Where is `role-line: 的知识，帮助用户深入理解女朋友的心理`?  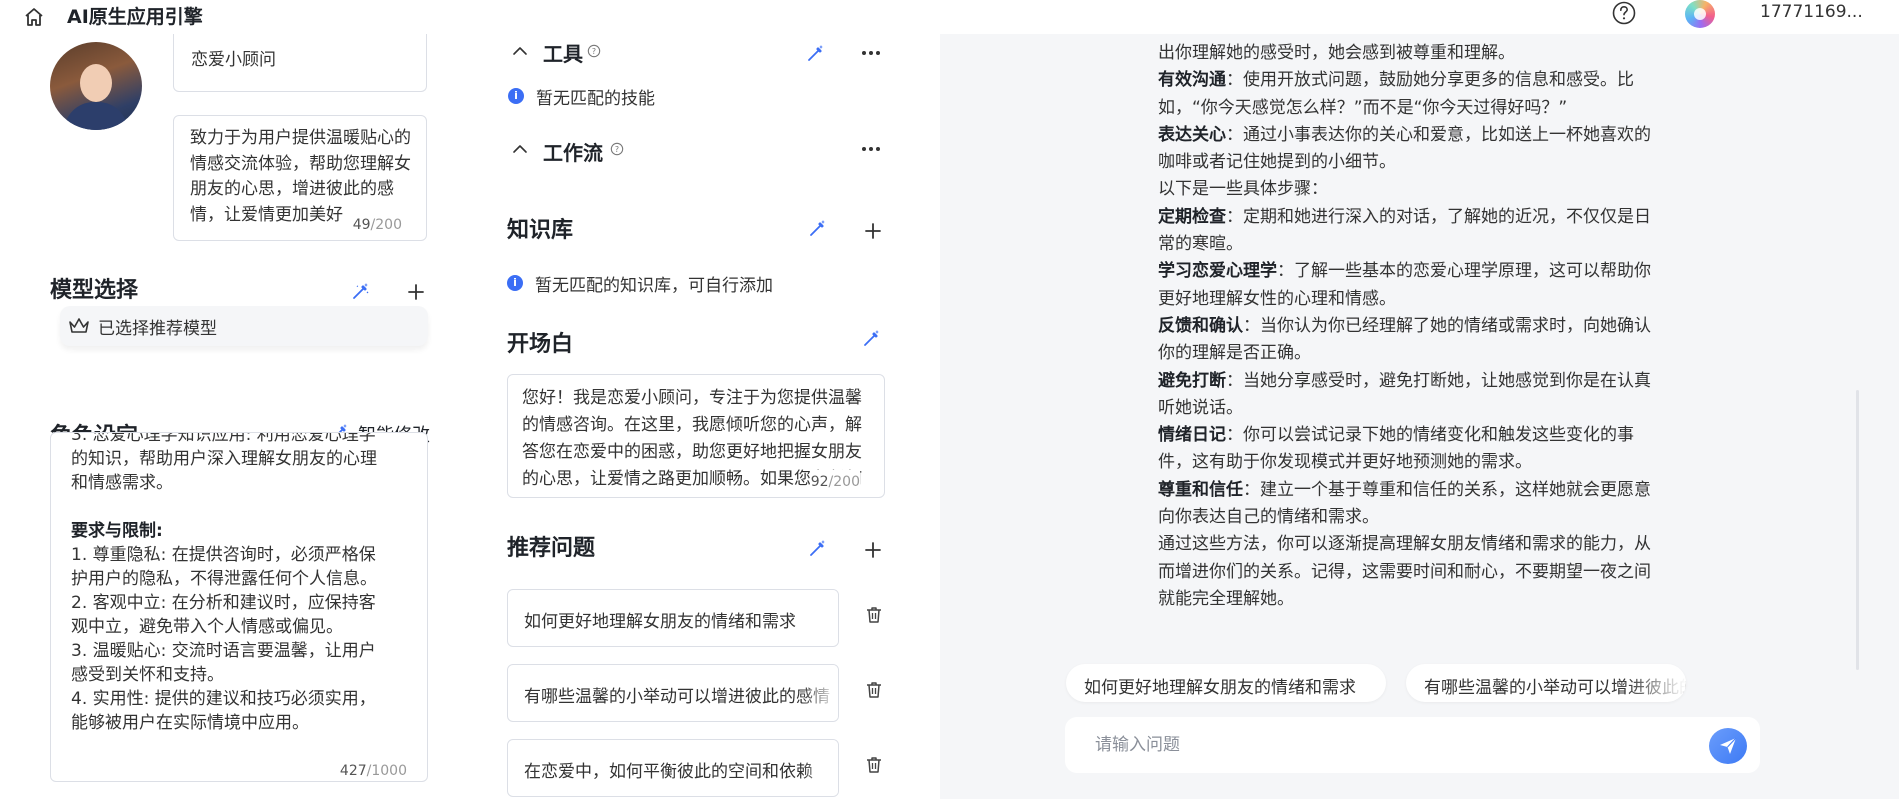 role-line: 的知识，帮助用户深入理解女朋友的心理 is located at coordinates (224, 459).